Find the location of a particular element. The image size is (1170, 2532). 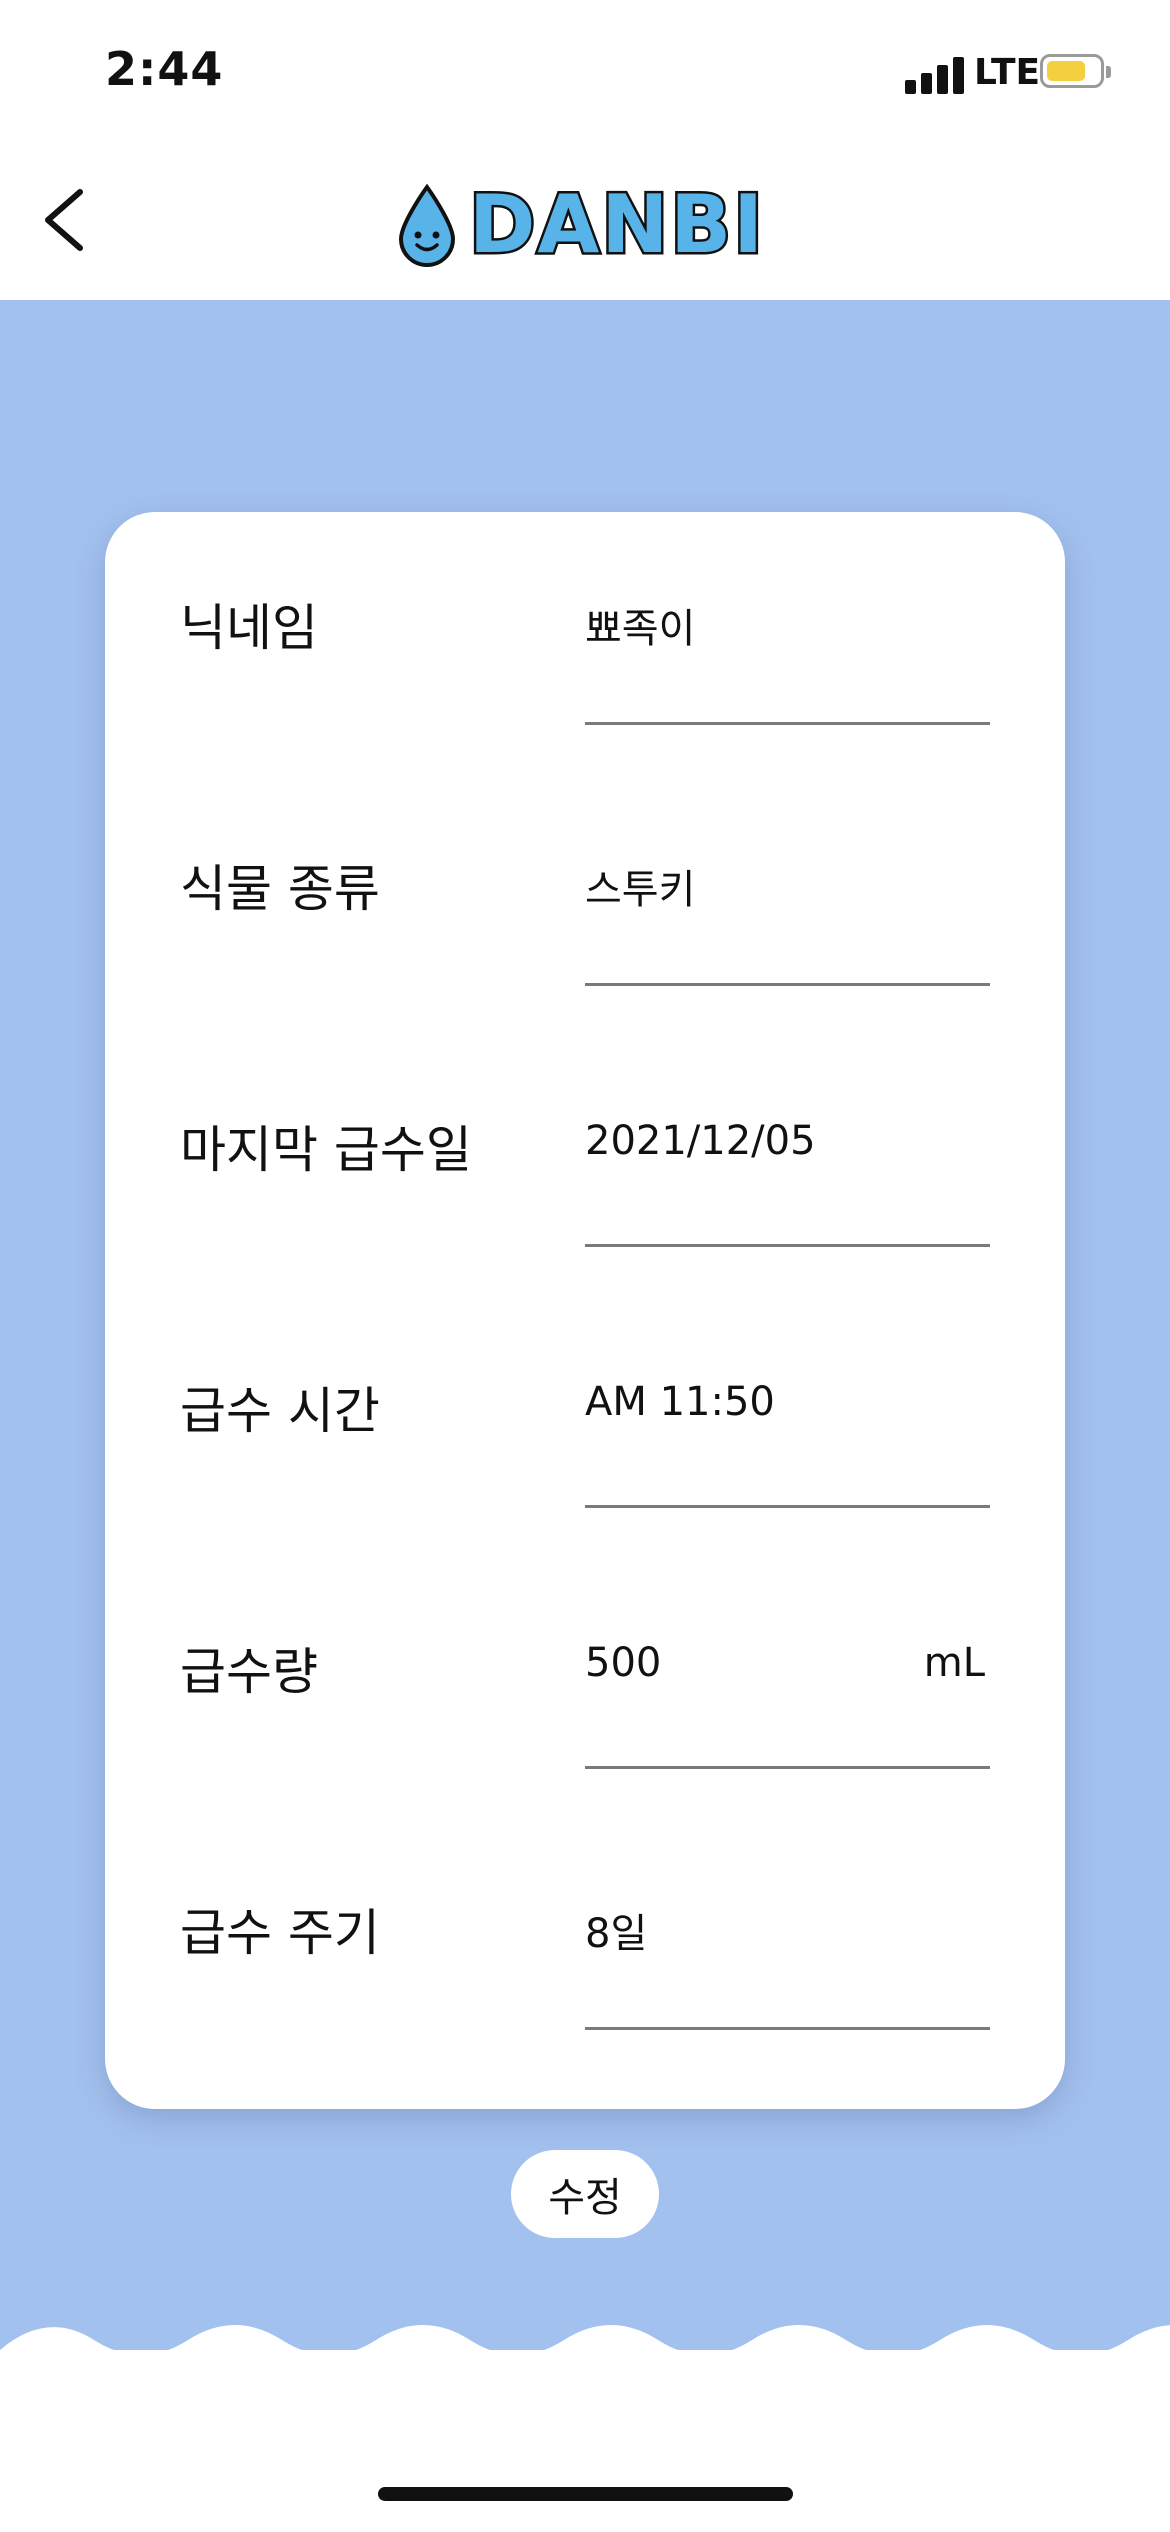

battery-icon is located at coordinates (1075, 71).